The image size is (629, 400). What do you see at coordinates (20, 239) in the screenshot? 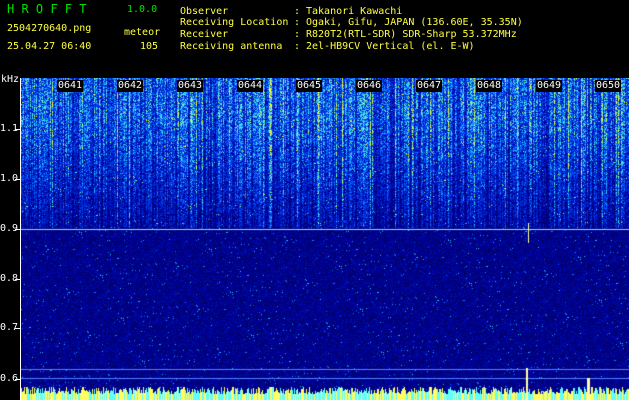
I see `y-axis-line` at bounding box center [20, 239].